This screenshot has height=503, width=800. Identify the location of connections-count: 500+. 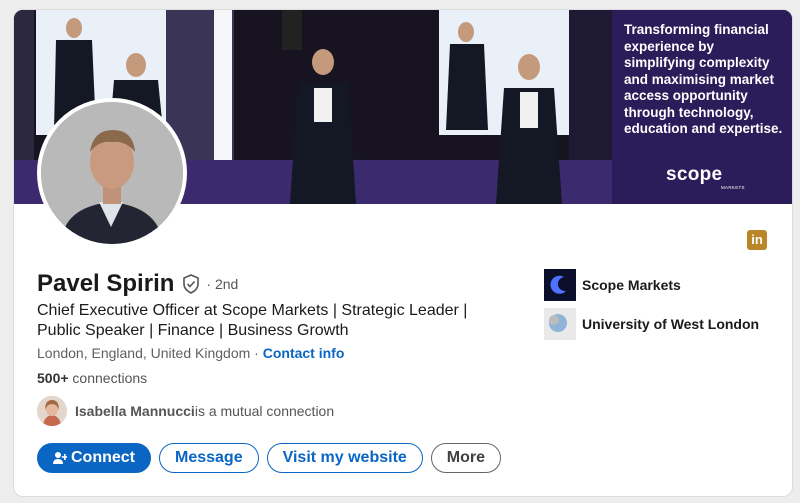
(53, 378).